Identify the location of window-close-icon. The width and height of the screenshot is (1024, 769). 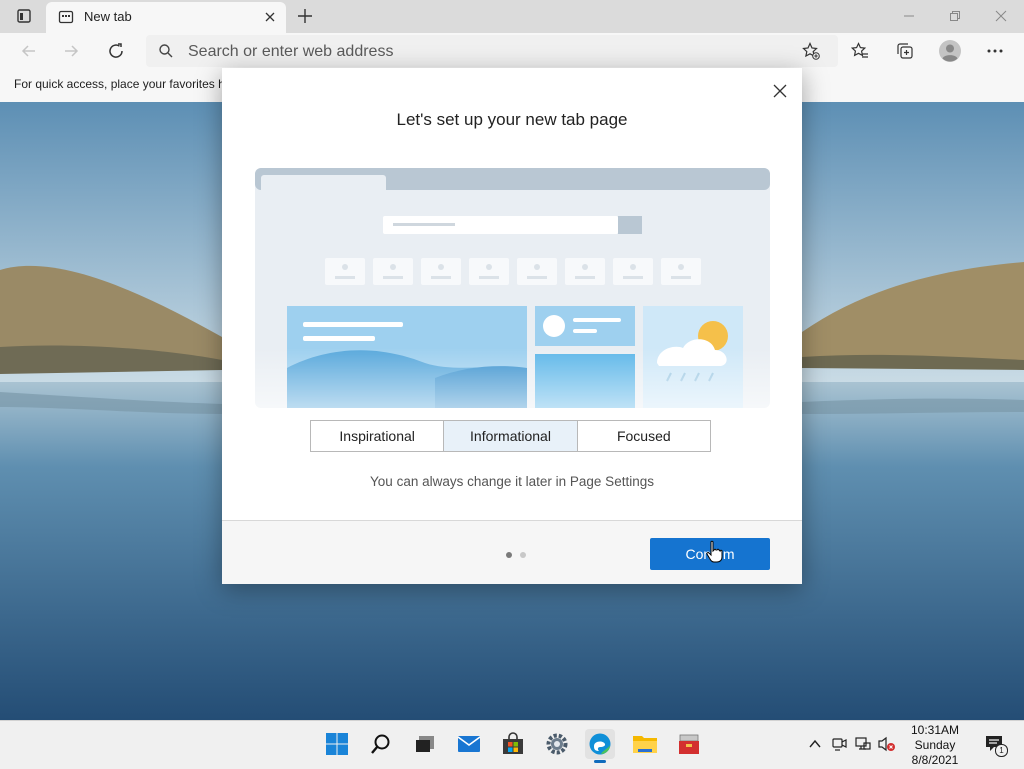
(1001, 16).